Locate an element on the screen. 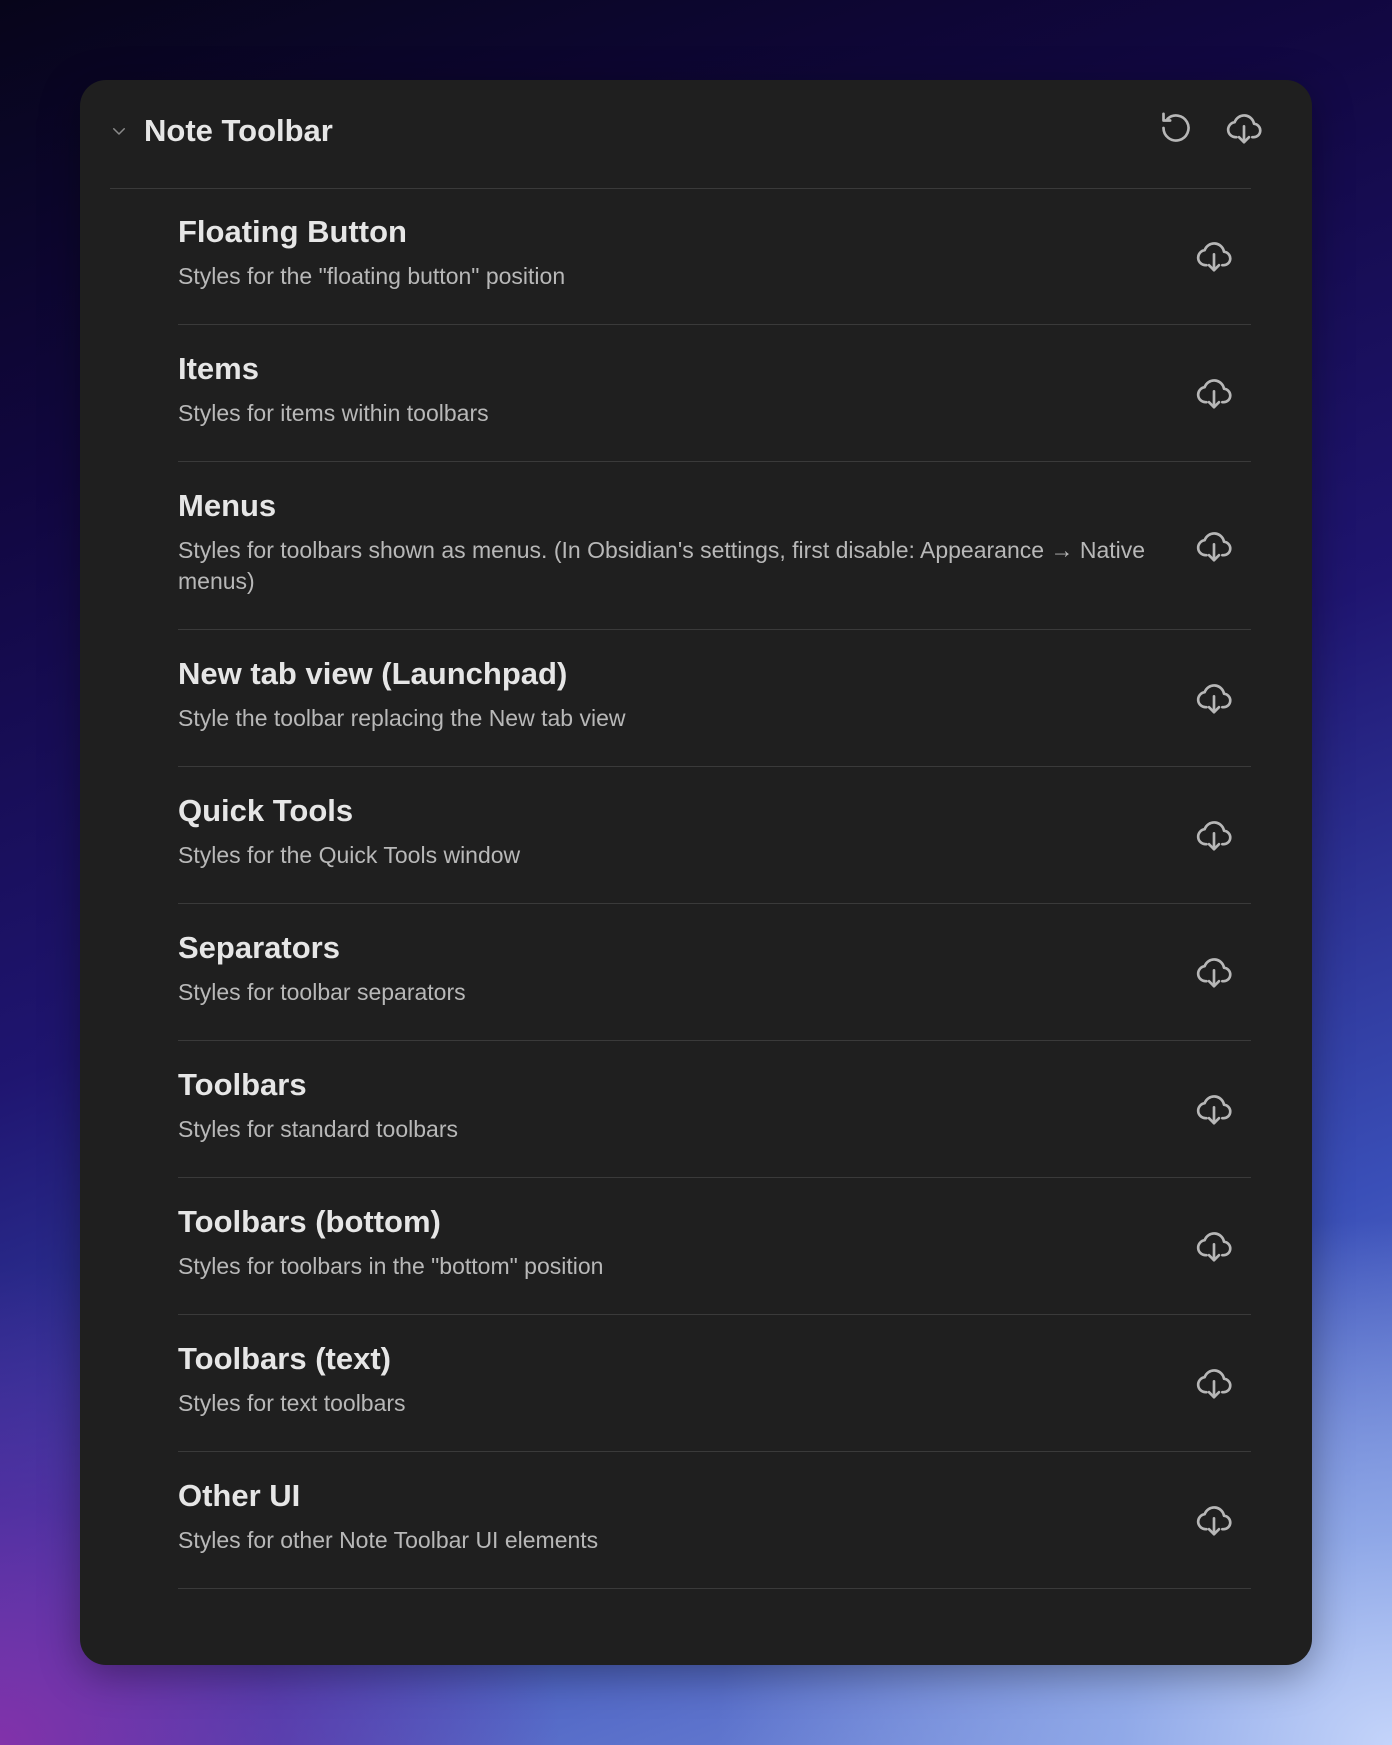 The height and width of the screenshot is (1745, 1392). item-title: Menus is located at coordinates (227, 505).